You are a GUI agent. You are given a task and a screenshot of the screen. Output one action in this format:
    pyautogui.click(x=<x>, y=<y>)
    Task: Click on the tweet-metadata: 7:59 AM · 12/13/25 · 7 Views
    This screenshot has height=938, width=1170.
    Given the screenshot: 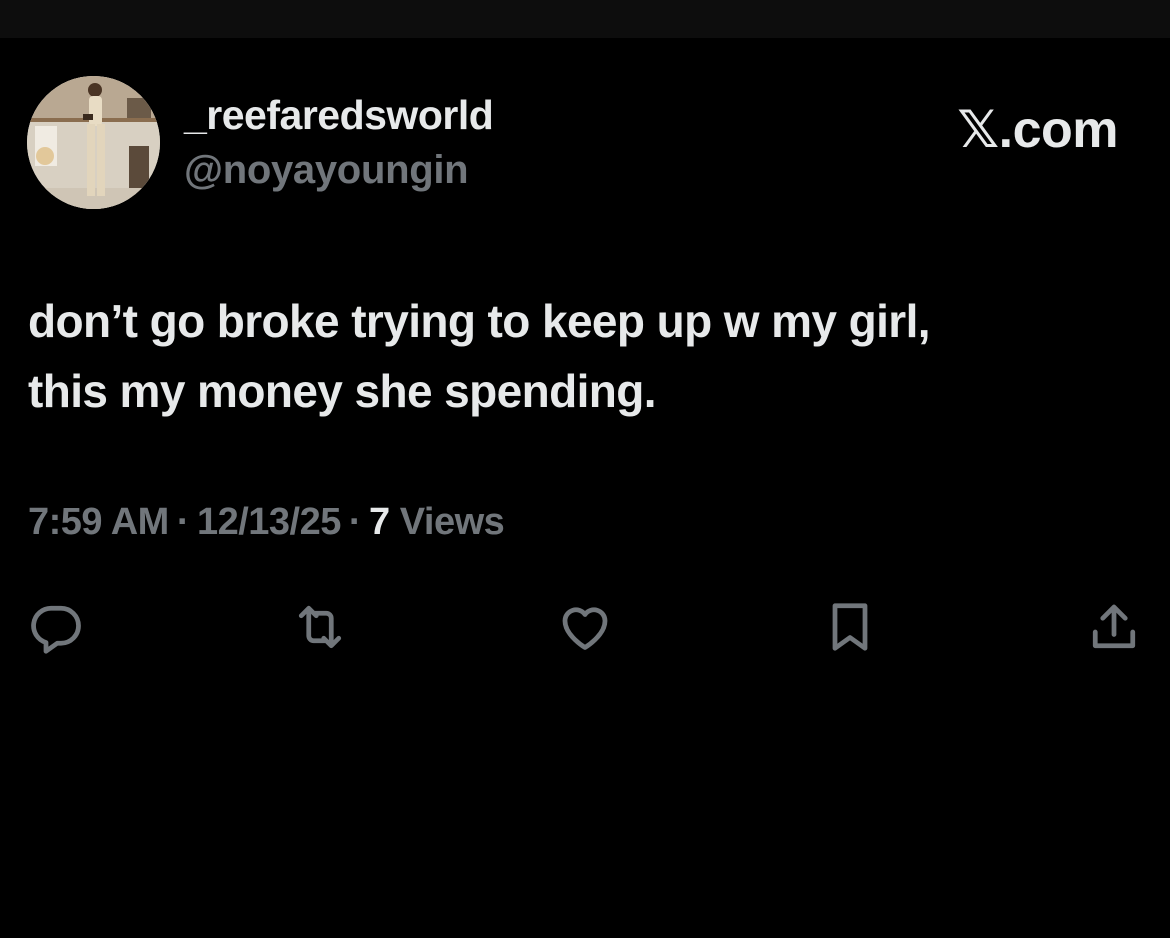 What is the action you would take?
    pyautogui.click(x=266, y=522)
    